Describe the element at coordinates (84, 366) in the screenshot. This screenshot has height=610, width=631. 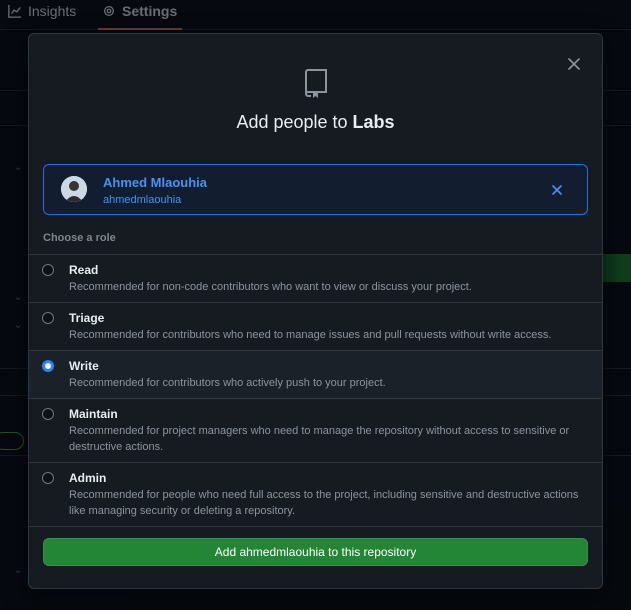
I see `role-name: Write` at that location.